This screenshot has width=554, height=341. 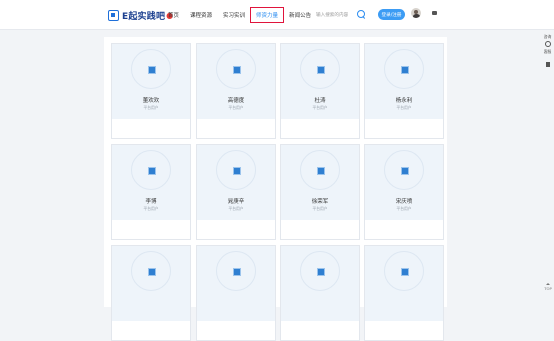 What do you see at coordinates (113, 15) in the screenshot?
I see `logo-mark-icon` at bounding box center [113, 15].